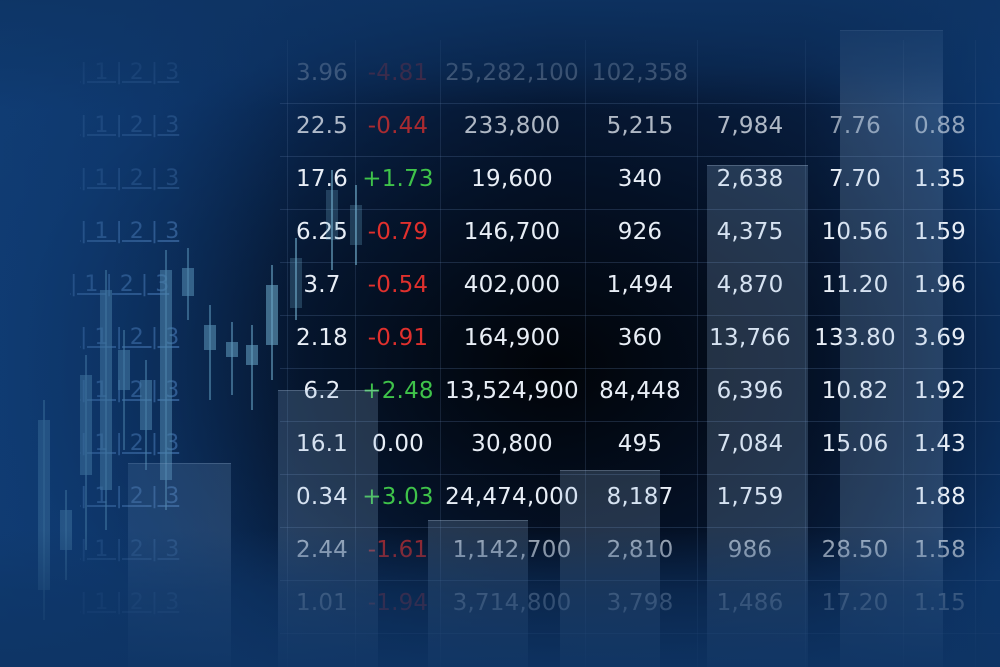 Image resolution: width=1000 pixels, height=667 pixels. Describe the element at coordinates (512, 73) in the screenshot. I see `cell-r1-c3: 25,282,100` at that location.